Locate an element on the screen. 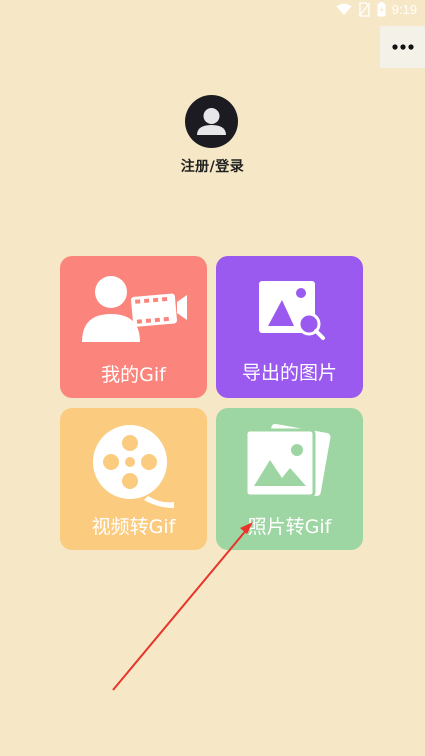 Image resolution: width=425 pixels, height=756 pixels. tile-my-gif: 我的Gif is located at coordinates (133, 327).